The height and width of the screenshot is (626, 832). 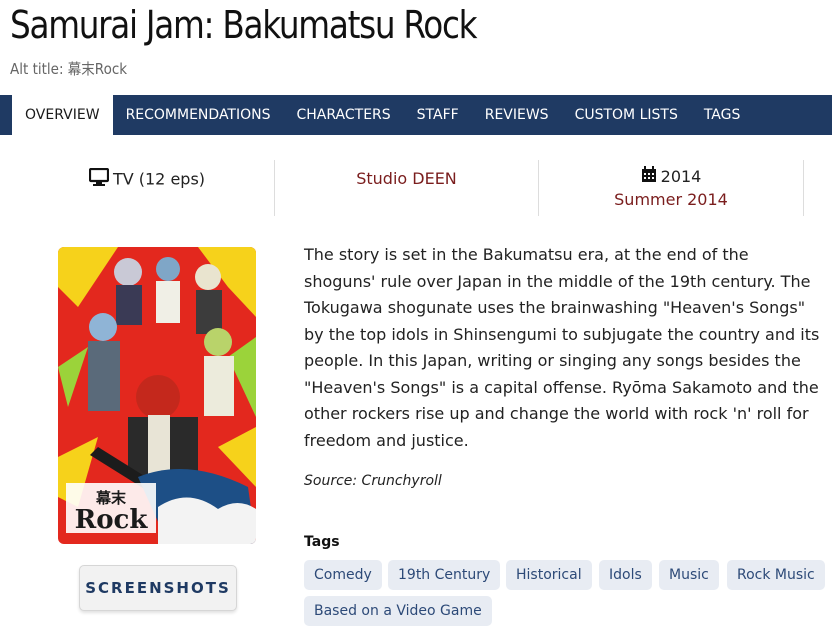 What do you see at coordinates (343, 575) in the screenshot?
I see `tag-comedy: Comedy` at bounding box center [343, 575].